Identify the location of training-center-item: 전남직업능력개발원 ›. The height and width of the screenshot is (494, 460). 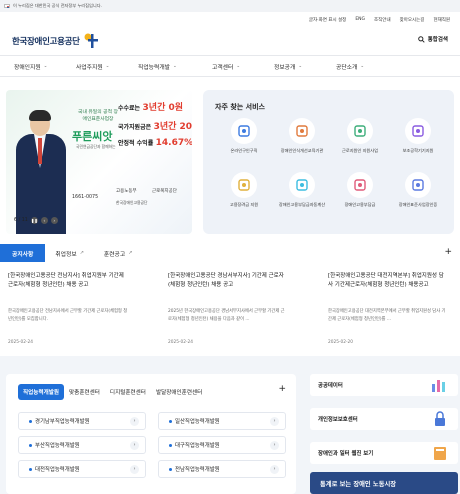
(222, 469).